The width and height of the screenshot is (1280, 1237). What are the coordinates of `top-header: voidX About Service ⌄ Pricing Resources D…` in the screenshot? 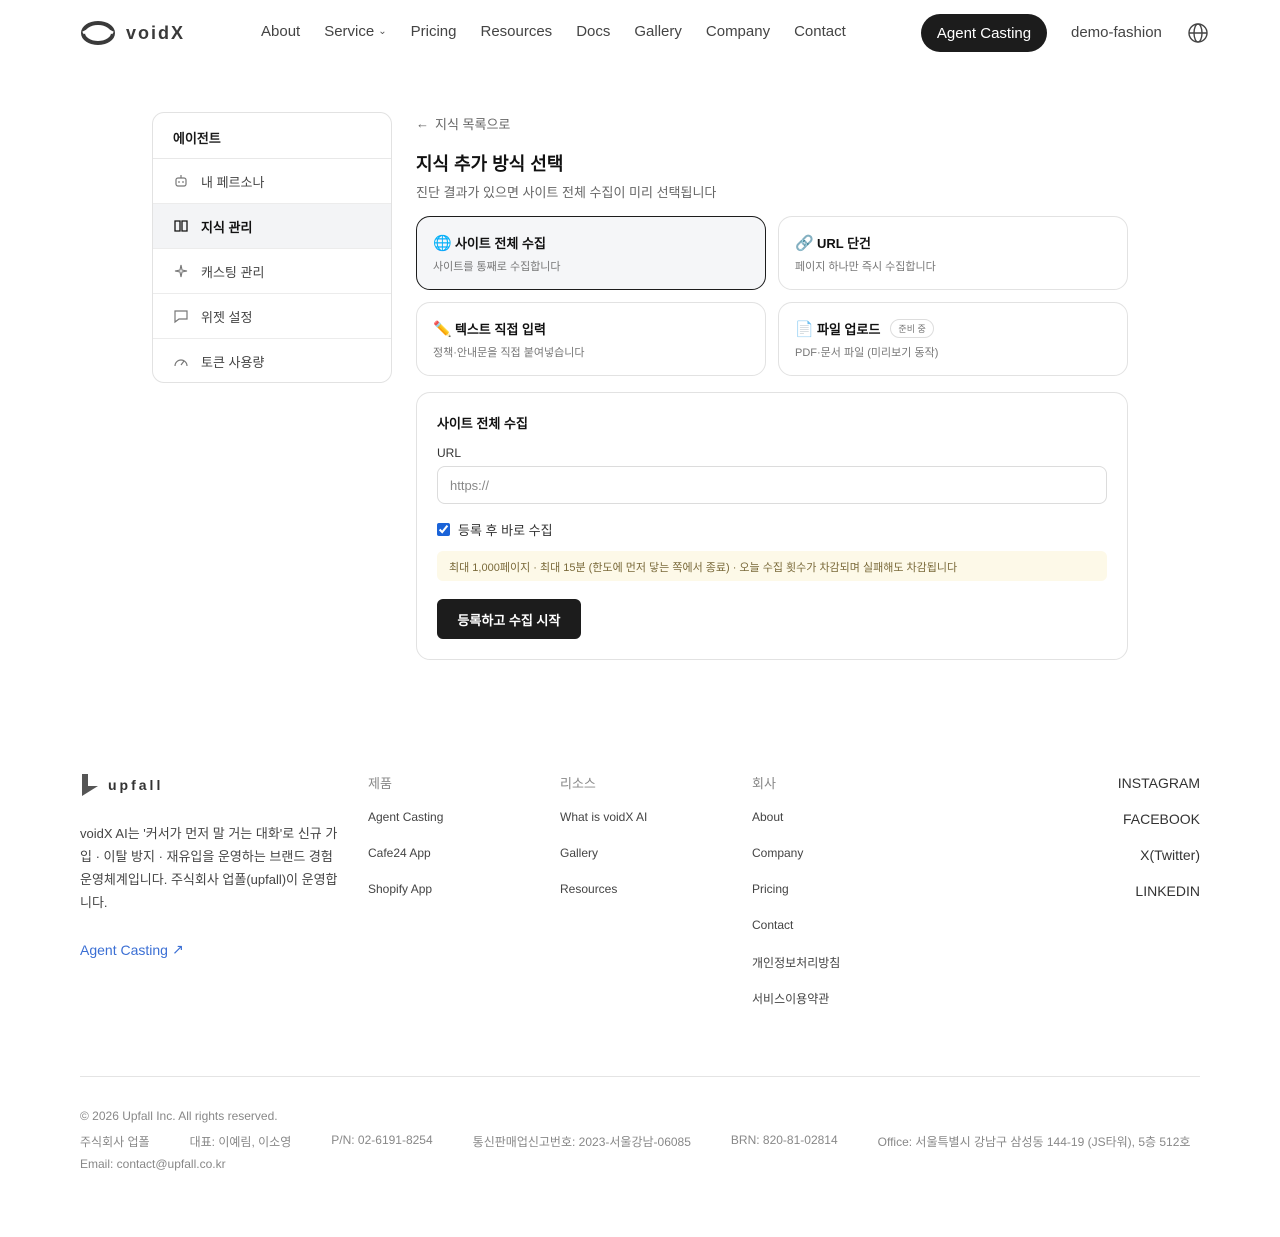 It's located at (640, 33).